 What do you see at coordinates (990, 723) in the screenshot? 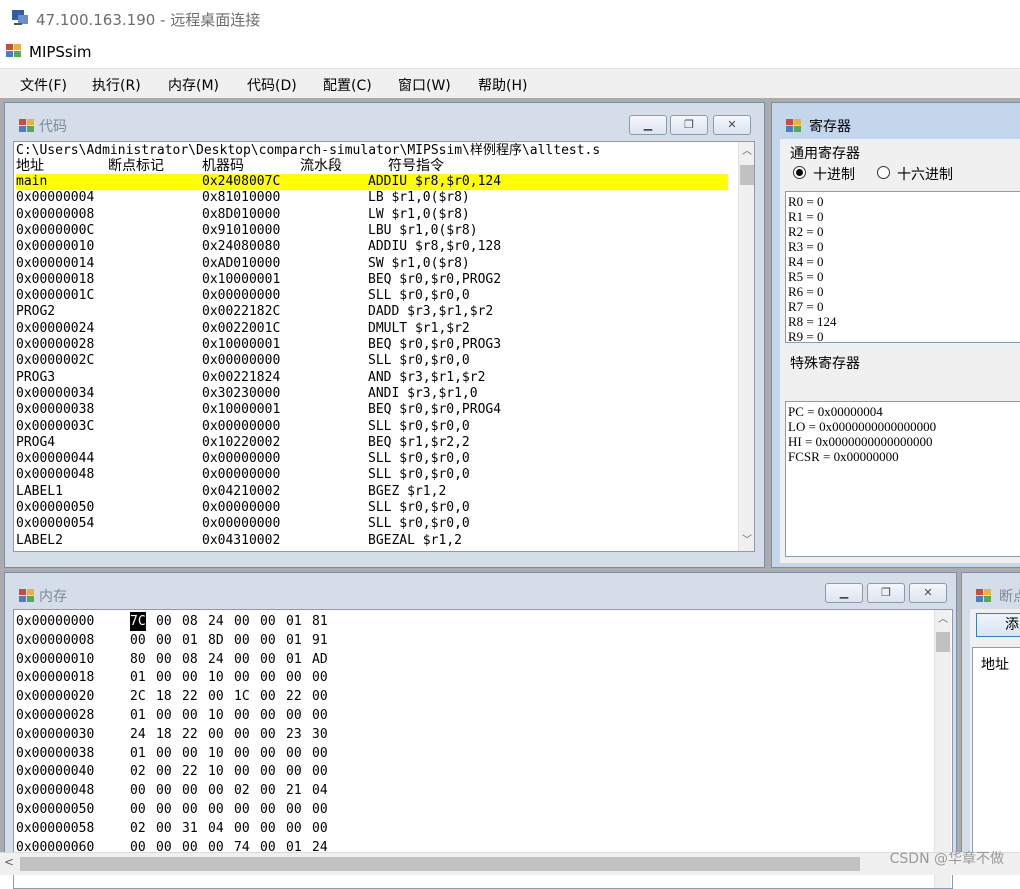
I see `breakpoint-window: 断点 添 地址` at bounding box center [990, 723].